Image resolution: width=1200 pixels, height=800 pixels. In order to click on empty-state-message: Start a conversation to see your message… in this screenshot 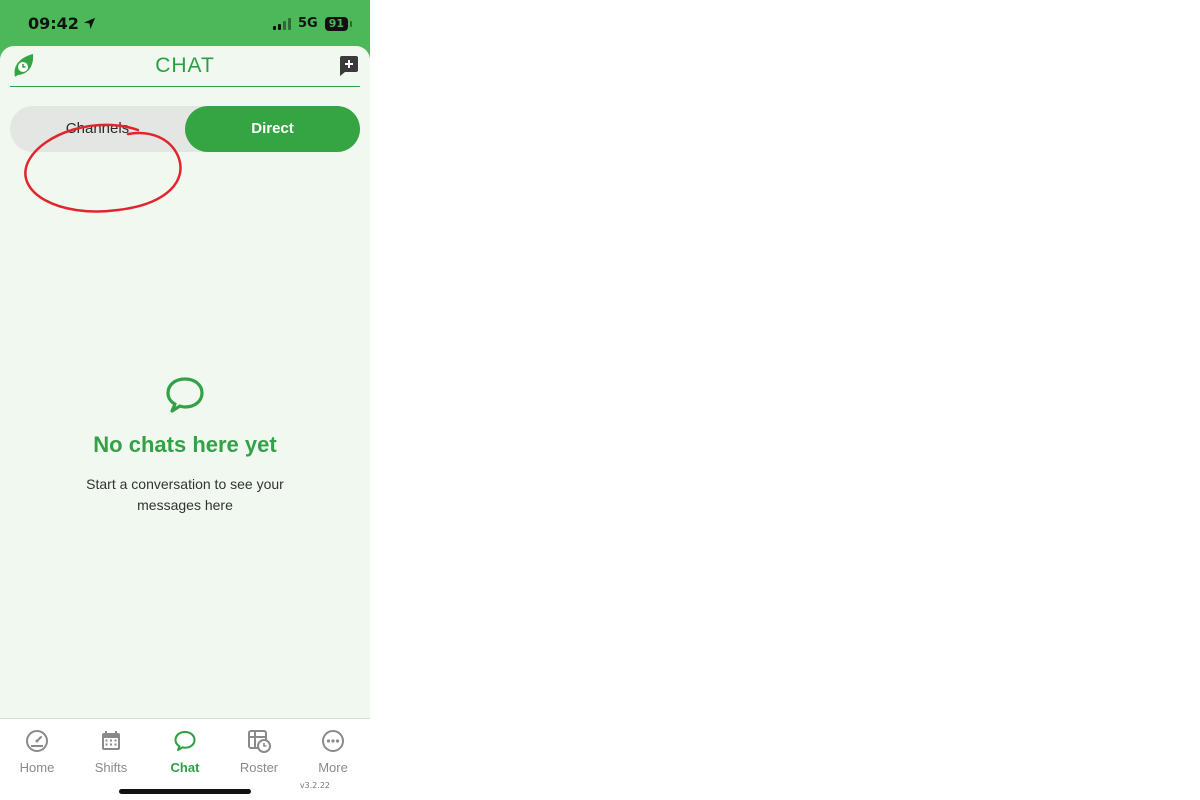, I will do `click(185, 494)`.